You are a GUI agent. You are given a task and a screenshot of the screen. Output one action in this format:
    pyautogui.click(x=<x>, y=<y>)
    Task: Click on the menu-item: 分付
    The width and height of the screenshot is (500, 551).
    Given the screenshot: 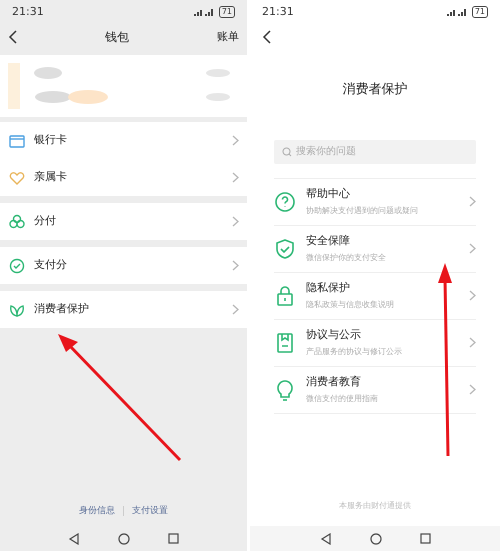 What is the action you would take?
    pyautogui.click(x=123, y=221)
    